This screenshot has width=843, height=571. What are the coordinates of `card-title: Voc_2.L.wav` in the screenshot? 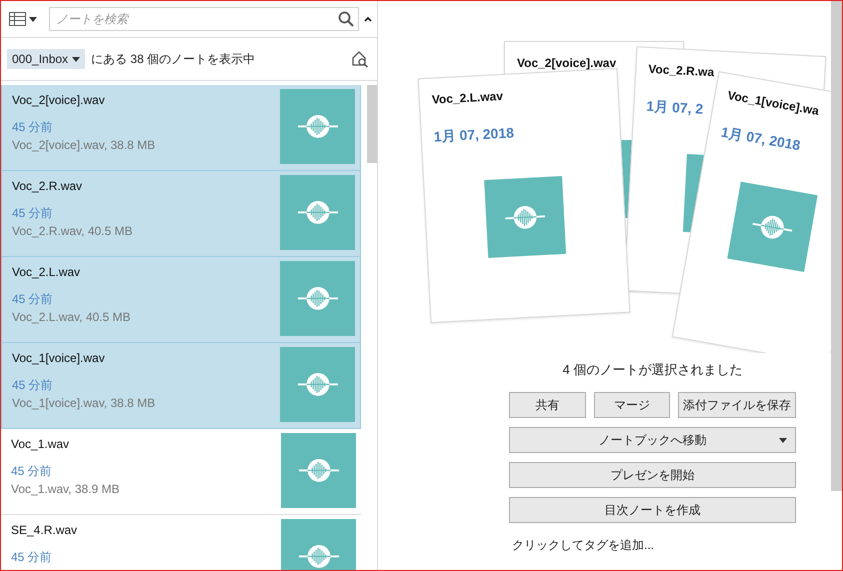 It's located at (468, 97).